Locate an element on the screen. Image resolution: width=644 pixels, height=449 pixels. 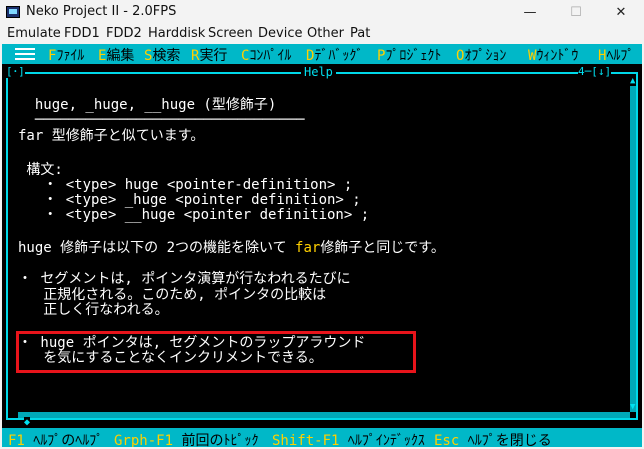
close-button: ✕ is located at coordinates (621, 12).